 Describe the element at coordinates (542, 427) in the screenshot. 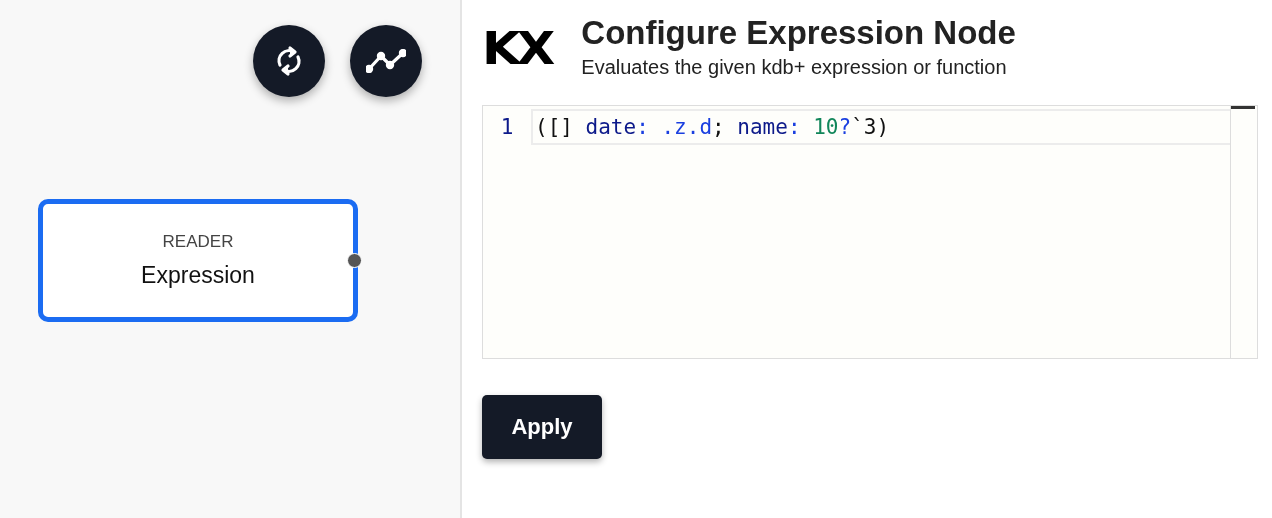

I see `apply-button: Apply` at that location.